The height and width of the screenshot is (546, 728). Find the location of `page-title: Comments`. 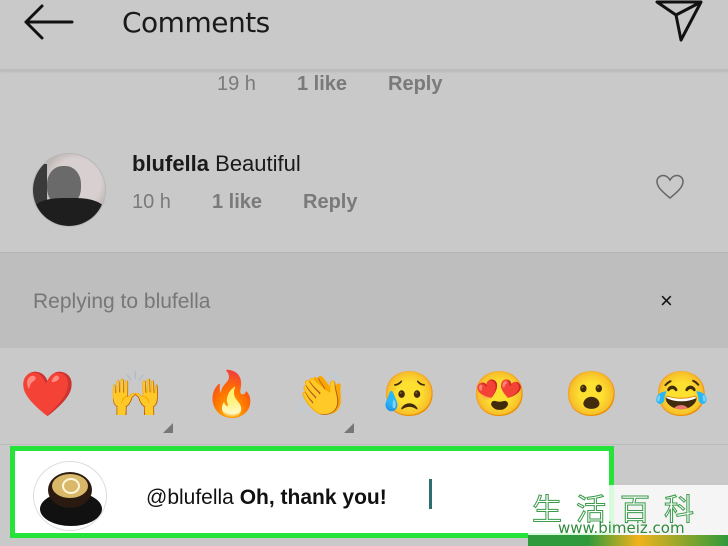

page-title: Comments is located at coordinates (196, 22).